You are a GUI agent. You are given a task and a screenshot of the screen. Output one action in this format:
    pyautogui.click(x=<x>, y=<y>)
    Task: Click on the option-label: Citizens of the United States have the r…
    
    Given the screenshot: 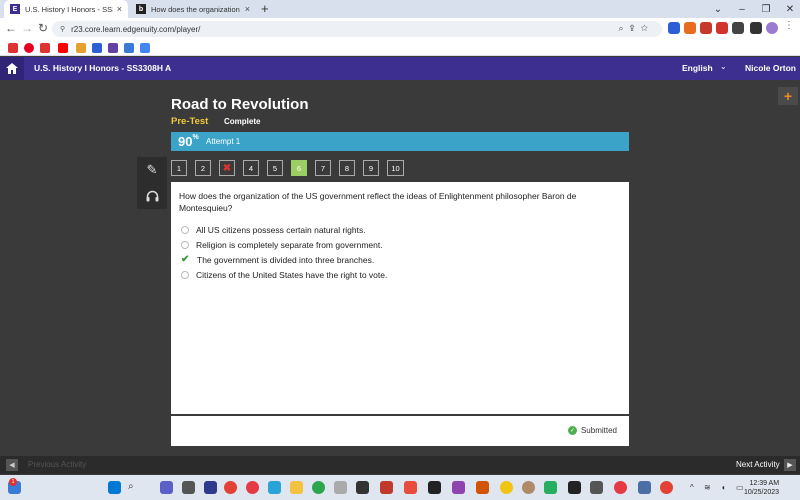 What is the action you would take?
    pyautogui.click(x=292, y=275)
    